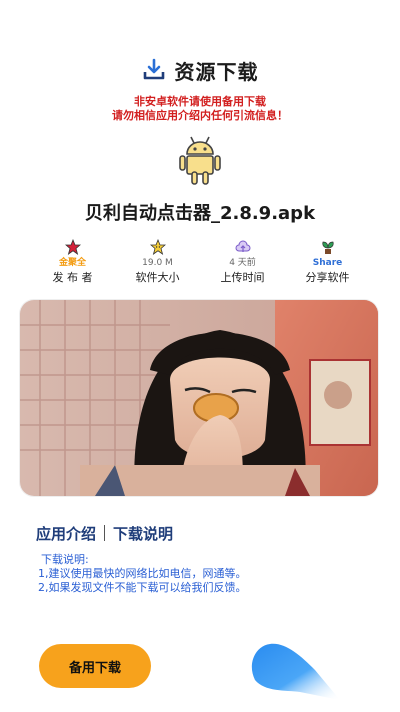 This screenshot has width=400, height=712. I want to click on size-value: 19.0 M, so click(157, 263).